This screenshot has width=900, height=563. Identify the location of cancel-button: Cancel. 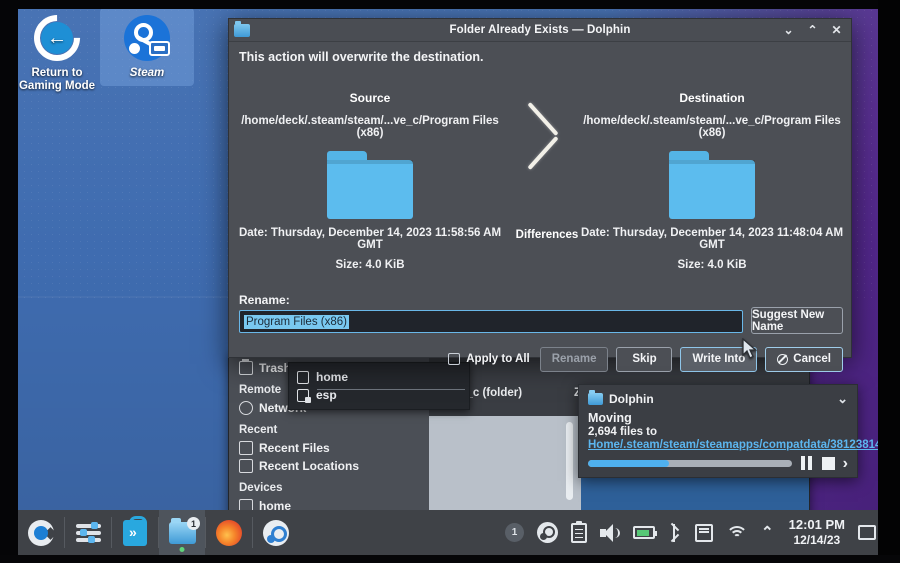
(804, 359).